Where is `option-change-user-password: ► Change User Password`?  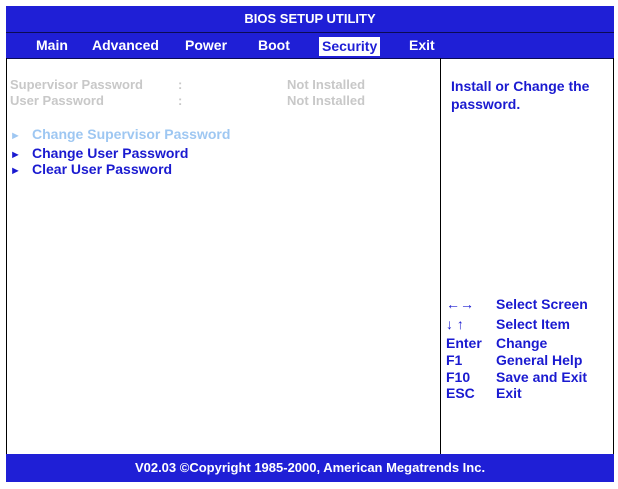
option-change-user-password: ► Change User Password is located at coordinates (99, 153).